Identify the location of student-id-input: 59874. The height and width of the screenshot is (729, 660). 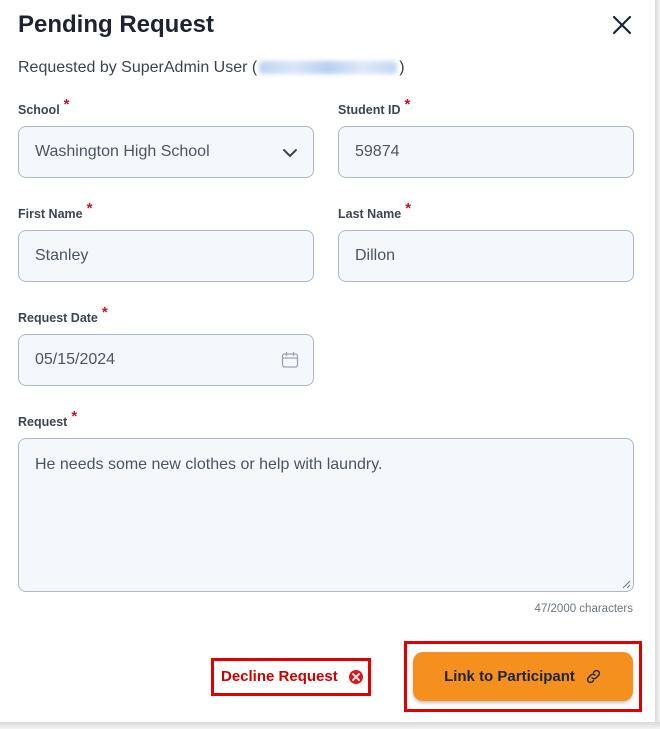
(486, 152).